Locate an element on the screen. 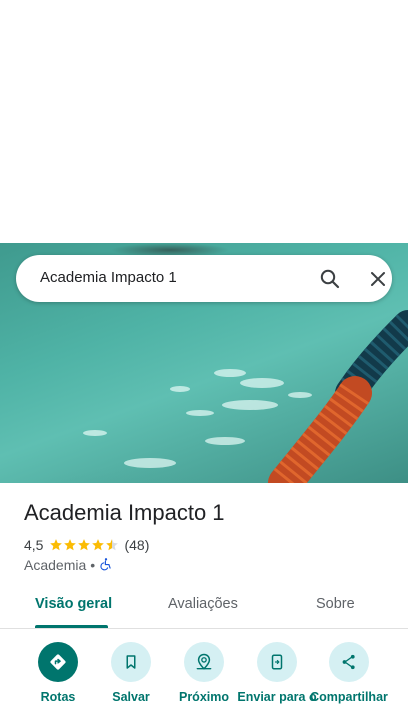 The width and height of the screenshot is (408, 726). wheelchair-icon is located at coordinates (106, 565).